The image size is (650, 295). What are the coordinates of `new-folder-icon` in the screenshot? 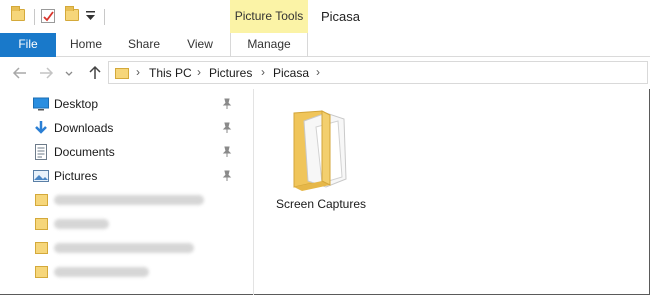 It's located at (72, 13).